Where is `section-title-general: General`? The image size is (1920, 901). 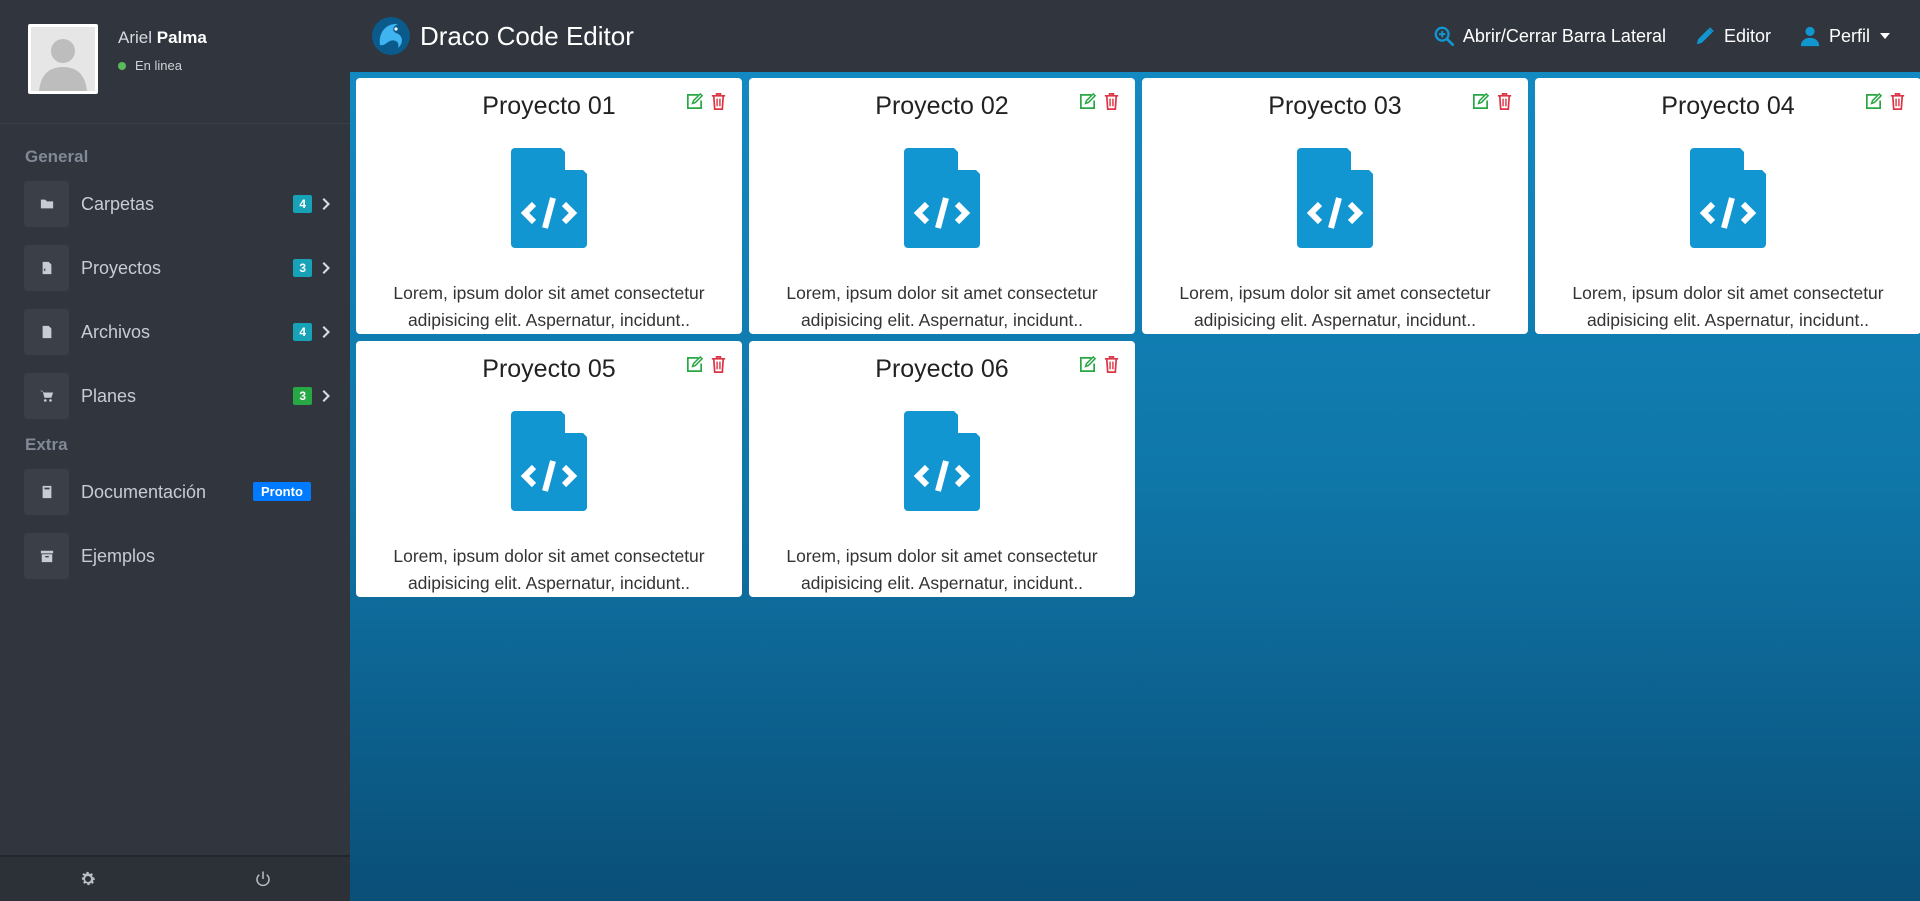 section-title-general: General is located at coordinates (57, 156).